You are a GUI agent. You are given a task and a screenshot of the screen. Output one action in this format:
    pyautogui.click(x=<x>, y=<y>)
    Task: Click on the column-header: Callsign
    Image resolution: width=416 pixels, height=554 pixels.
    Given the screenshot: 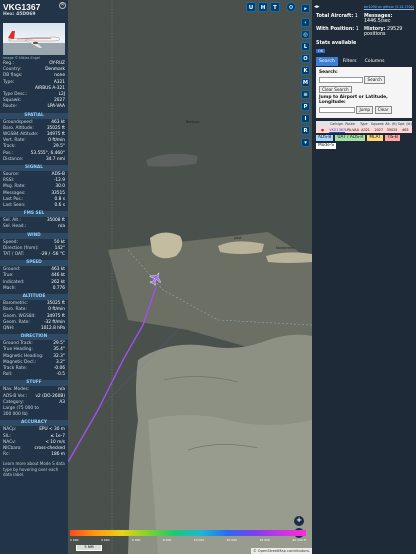 What is the action you would take?
    pyautogui.click(x=337, y=124)
    